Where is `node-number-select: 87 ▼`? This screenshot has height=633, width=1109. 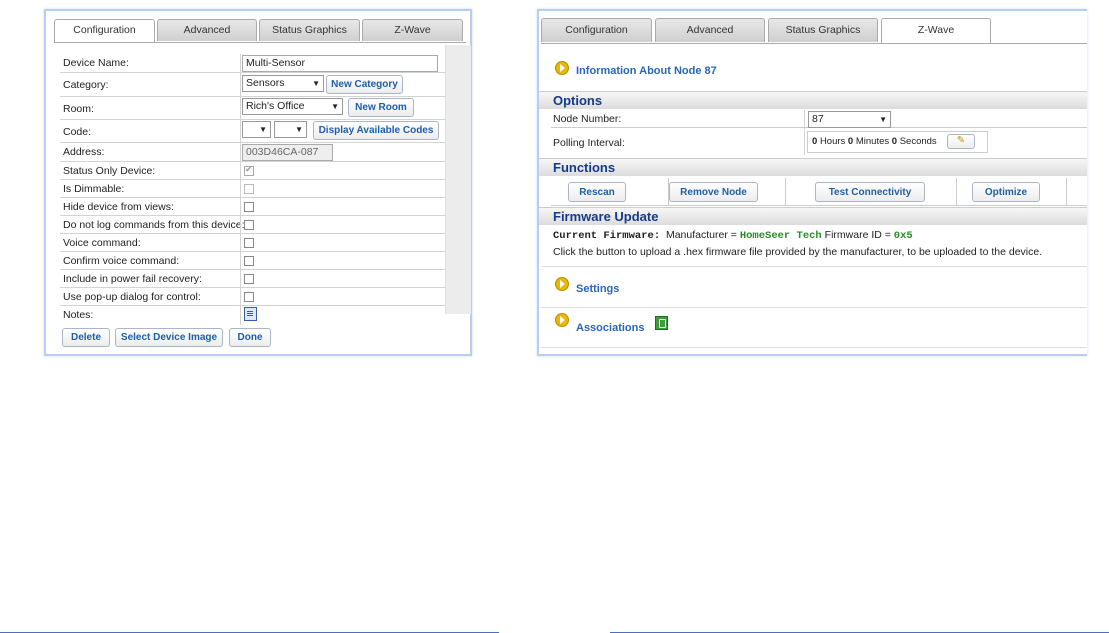
node-number-select: 87 ▼ is located at coordinates (849, 119).